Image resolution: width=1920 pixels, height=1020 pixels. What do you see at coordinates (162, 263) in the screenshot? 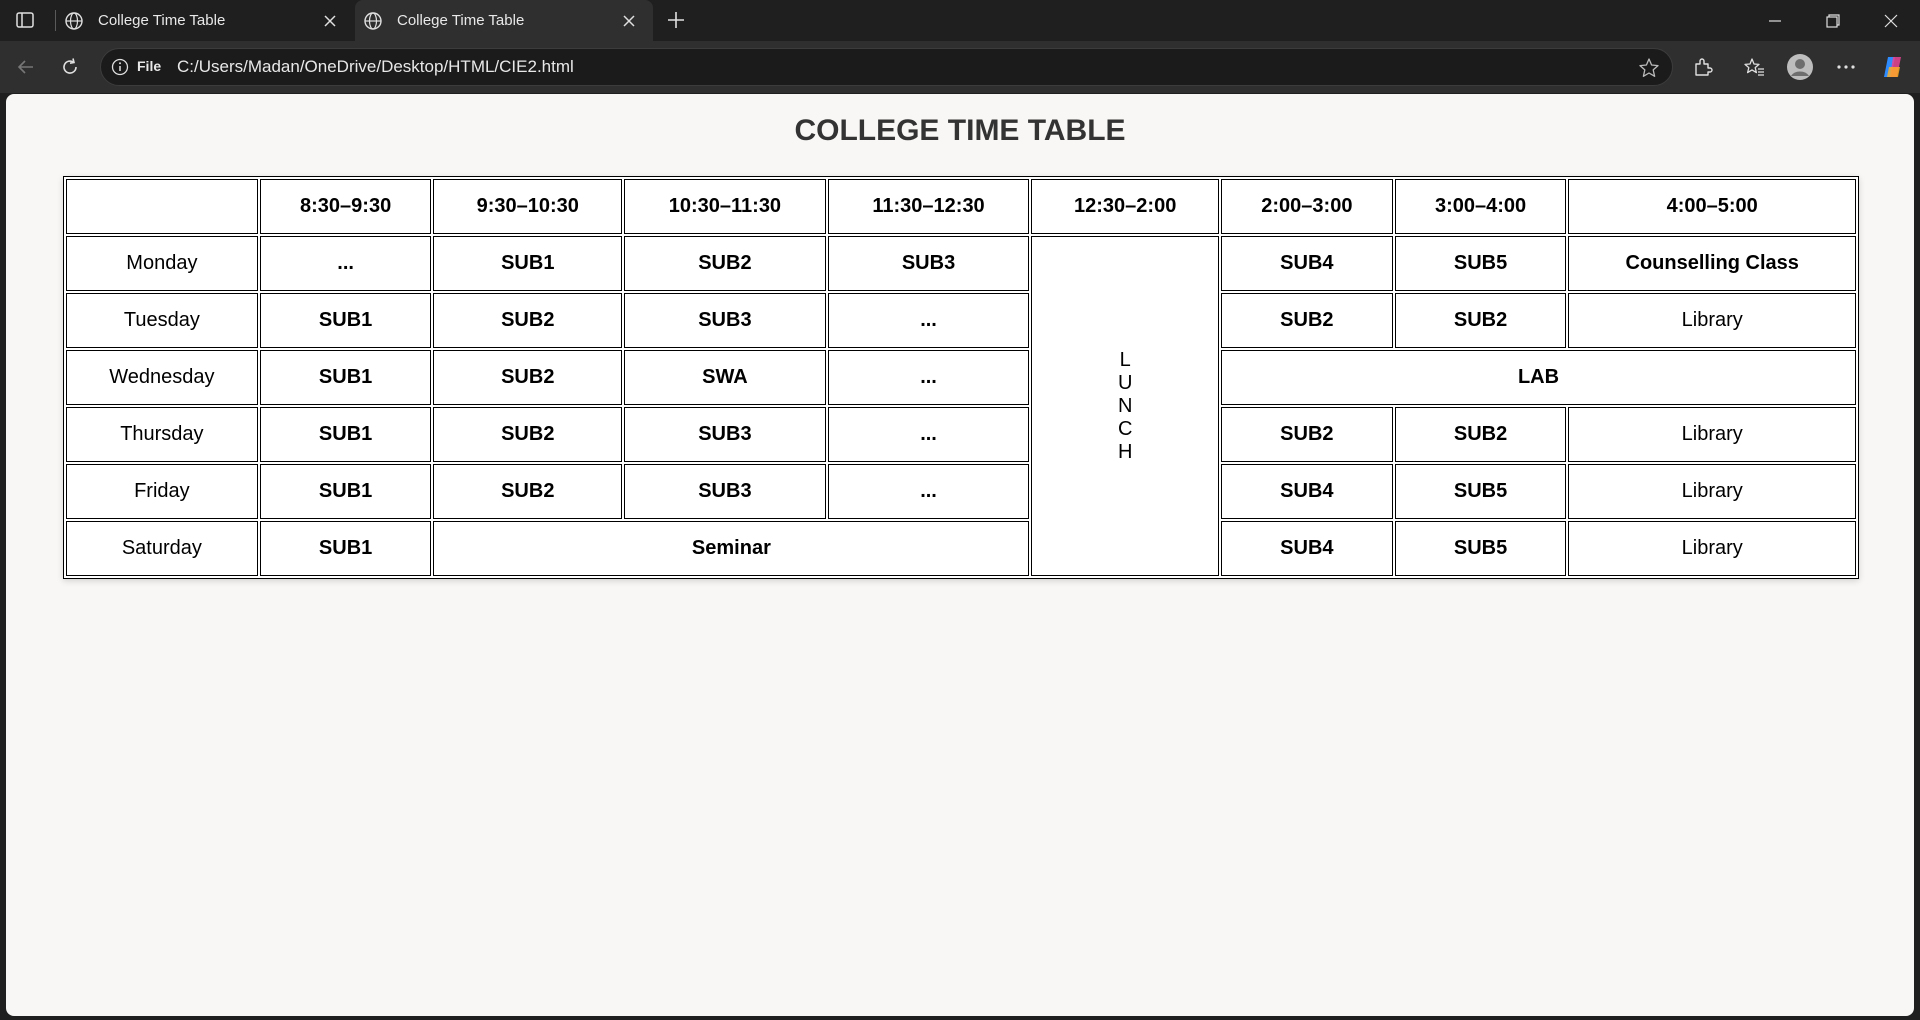
I see `day-cell: Monday` at bounding box center [162, 263].